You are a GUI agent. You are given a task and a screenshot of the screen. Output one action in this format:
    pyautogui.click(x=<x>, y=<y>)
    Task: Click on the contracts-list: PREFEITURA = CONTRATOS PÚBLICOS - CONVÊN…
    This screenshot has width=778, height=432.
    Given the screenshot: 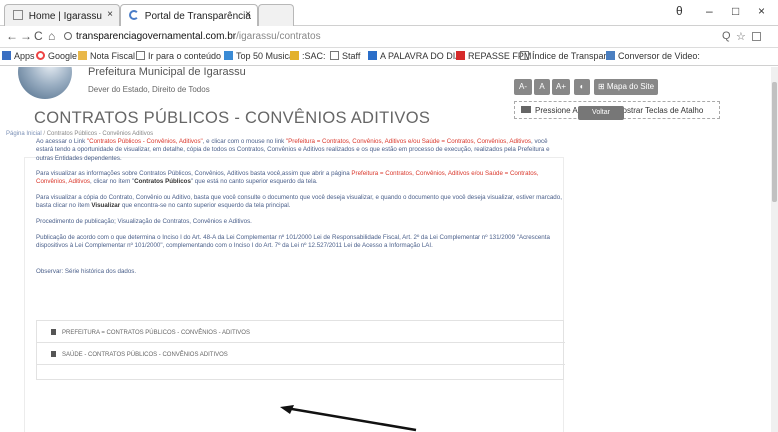 What is the action you would take?
    pyautogui.click(x=300, y=350)
    